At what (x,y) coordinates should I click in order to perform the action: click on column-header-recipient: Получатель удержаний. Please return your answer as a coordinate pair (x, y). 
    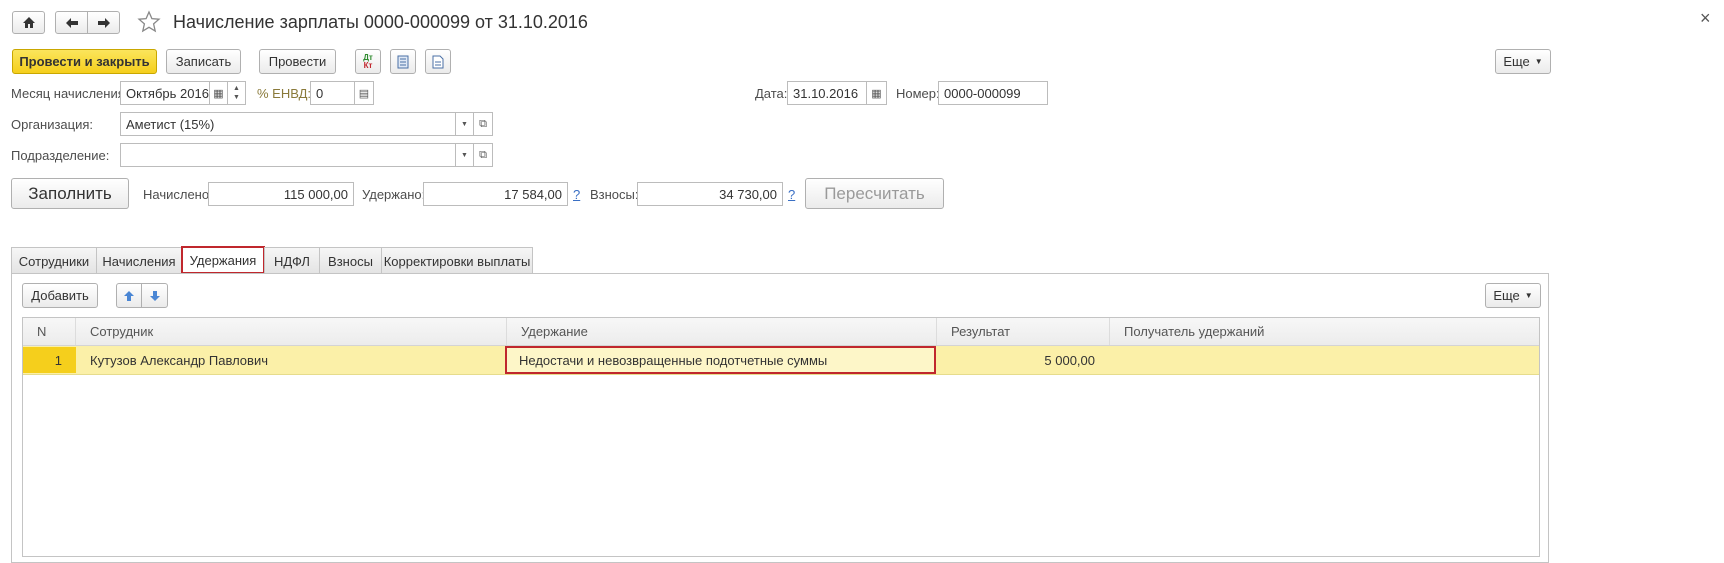
    Looking at the image, I should click on (1324, 331).